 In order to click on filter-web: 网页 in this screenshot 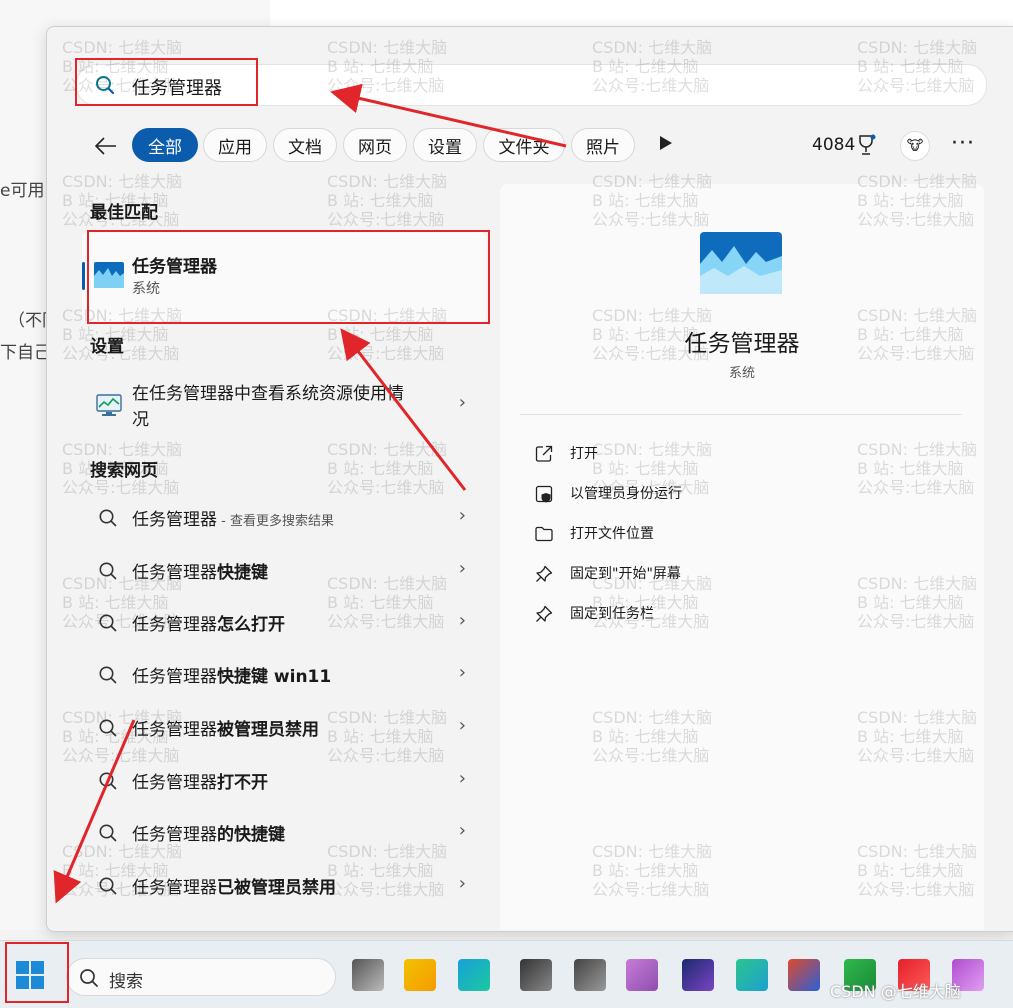, I will do `click(375, 145)`.